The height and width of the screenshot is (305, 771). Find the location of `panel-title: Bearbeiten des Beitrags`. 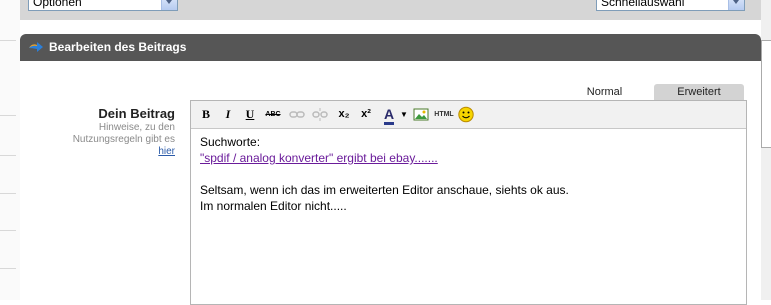

panel-title: Bearbeiten des Beitrags is located at coordinates (118, 47).